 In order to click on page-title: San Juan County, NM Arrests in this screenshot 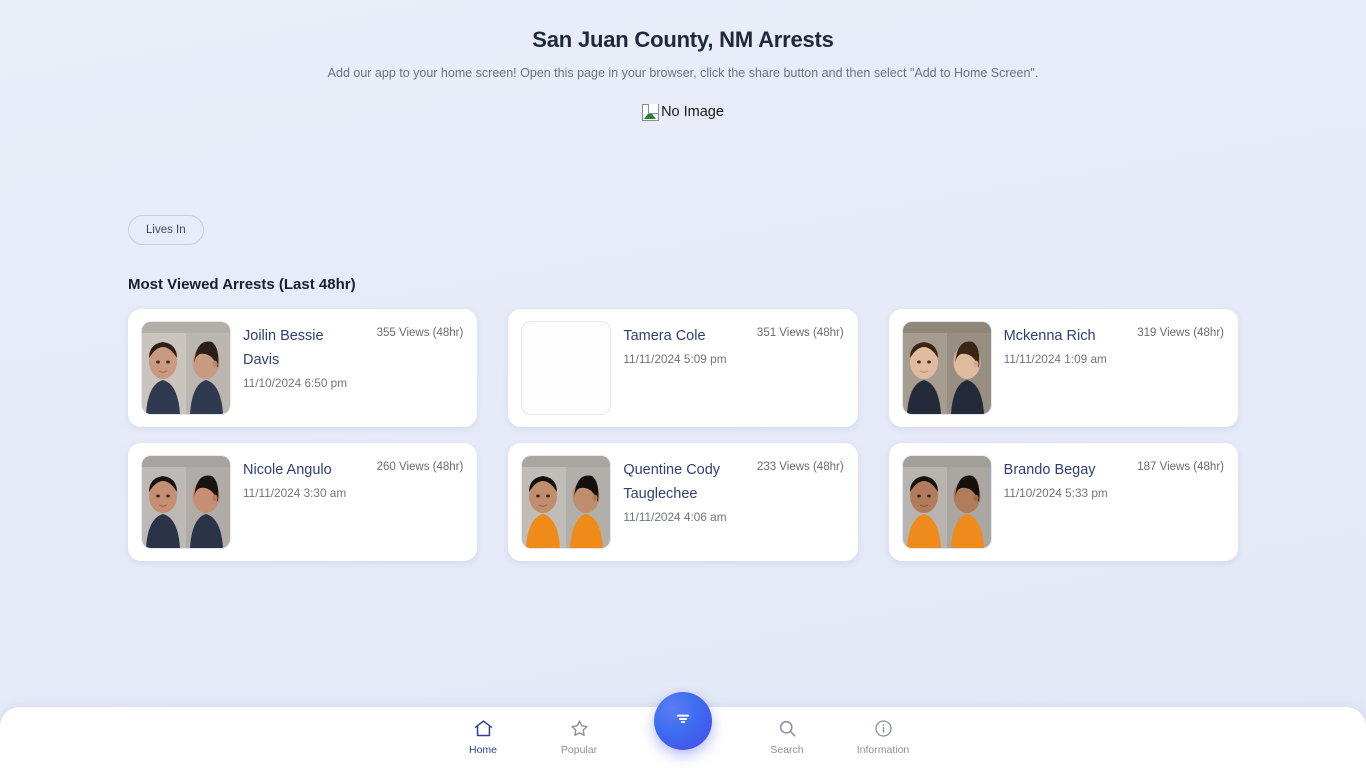, I will do `click(683, 39)`.